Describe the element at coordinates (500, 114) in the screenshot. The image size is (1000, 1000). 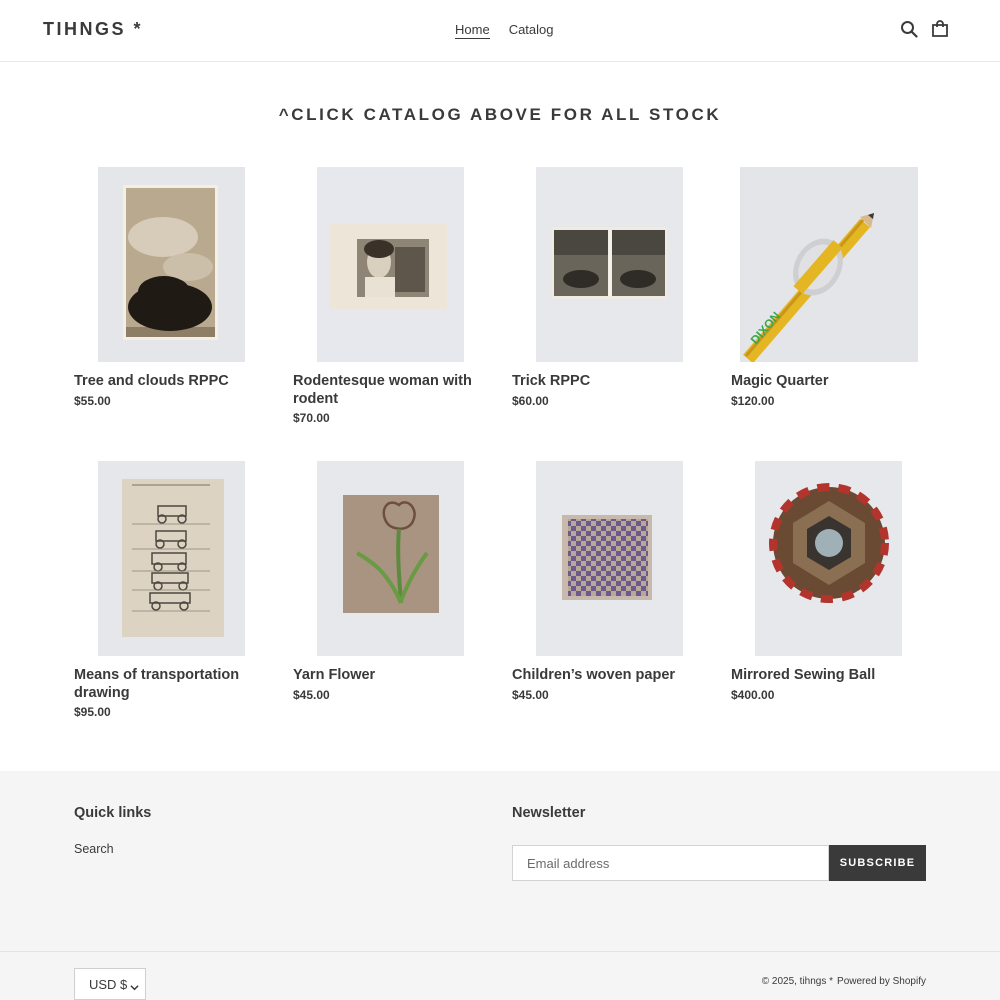
I see `section-heading: ^CLICK CATALOG ABOVE FOR ALL STOCK` at that location.